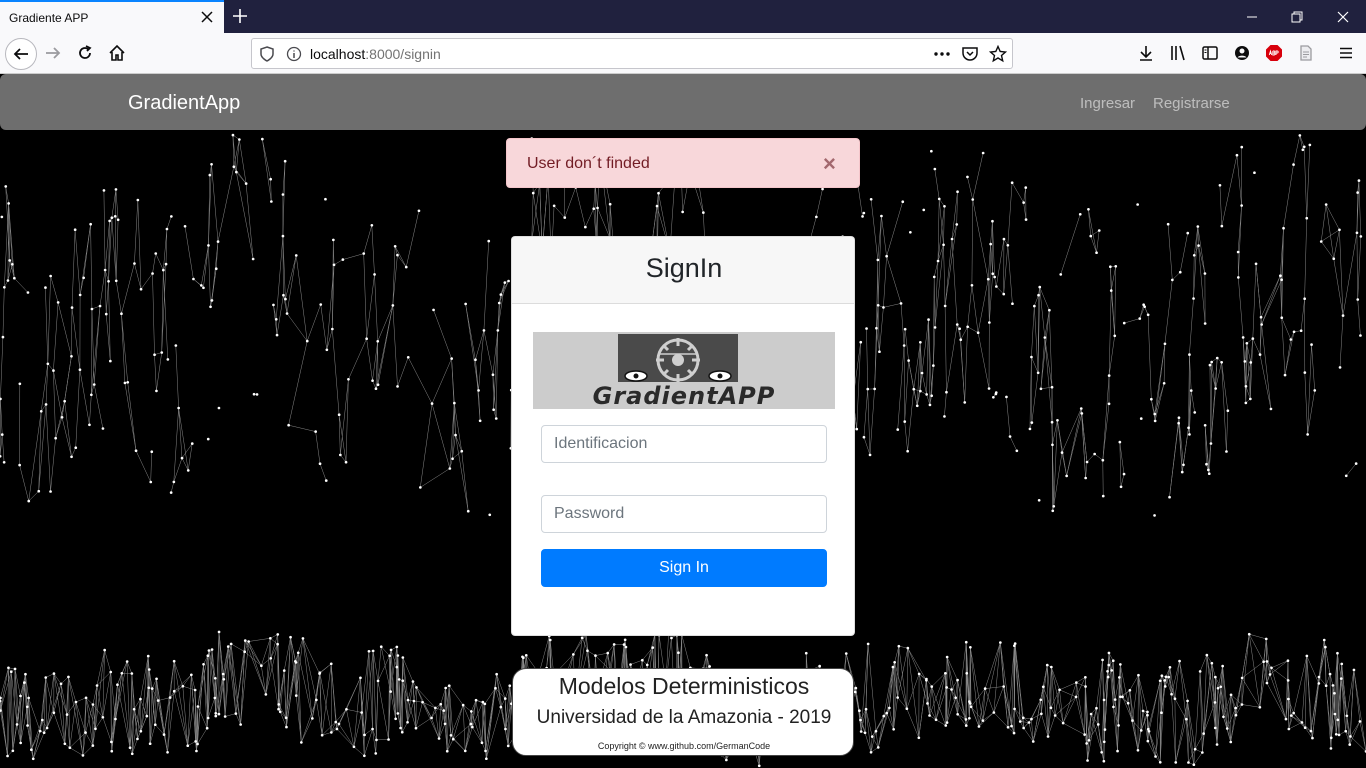 The height and width of the screenshot is (768, 1366). I want to click on card-header: SignIn, so click(683, 270).